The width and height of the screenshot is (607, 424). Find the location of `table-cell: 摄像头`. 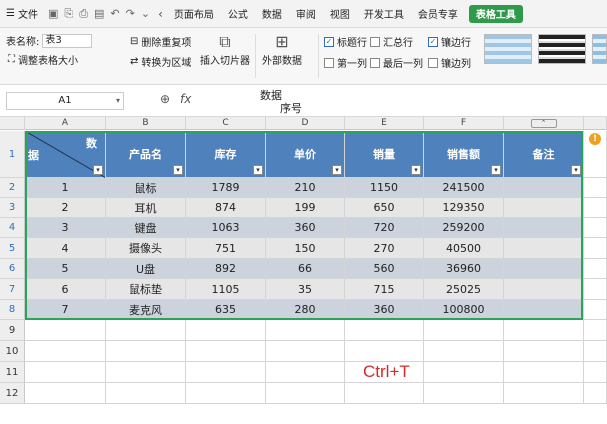

table-cell: 摄像头 is located at coordinates (146, 248).